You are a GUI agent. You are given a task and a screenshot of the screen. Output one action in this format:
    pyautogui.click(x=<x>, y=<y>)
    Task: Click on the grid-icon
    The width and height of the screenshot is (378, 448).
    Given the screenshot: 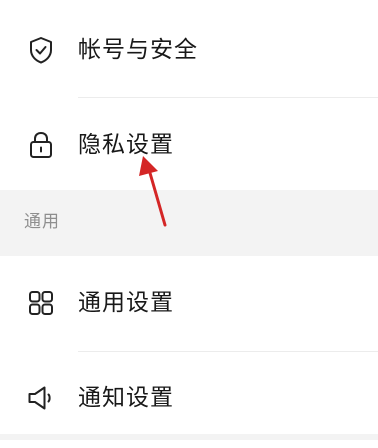 What is the action you would take?
    pyautogui.click(x=41, y=303)
    